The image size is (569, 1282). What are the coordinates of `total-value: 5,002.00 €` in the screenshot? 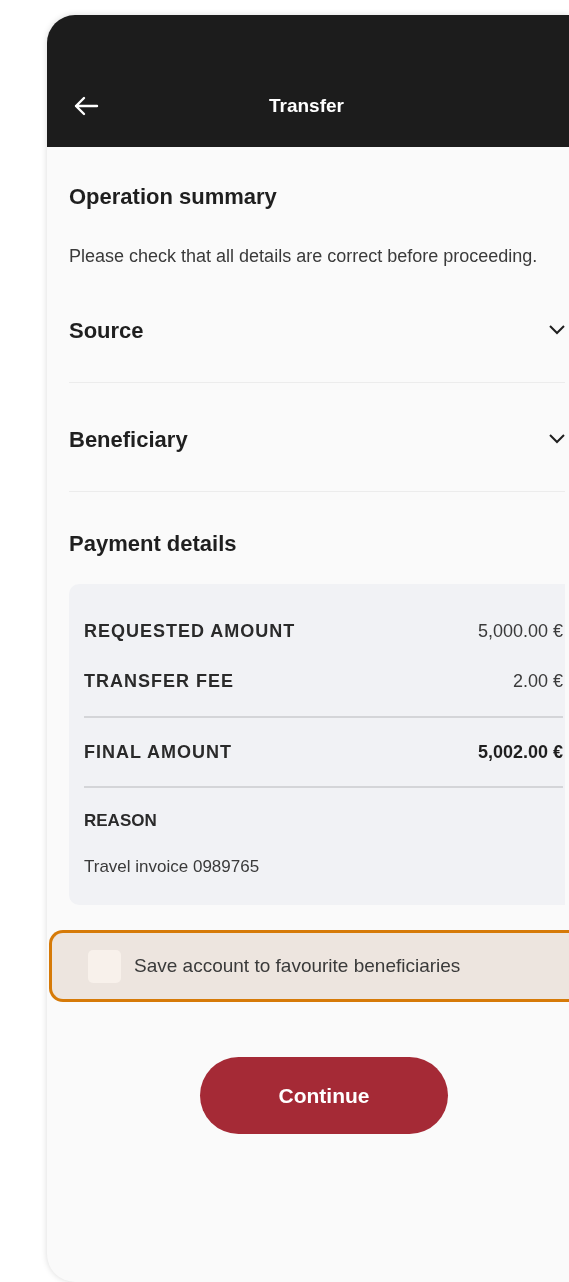 It's located at (520, 752).